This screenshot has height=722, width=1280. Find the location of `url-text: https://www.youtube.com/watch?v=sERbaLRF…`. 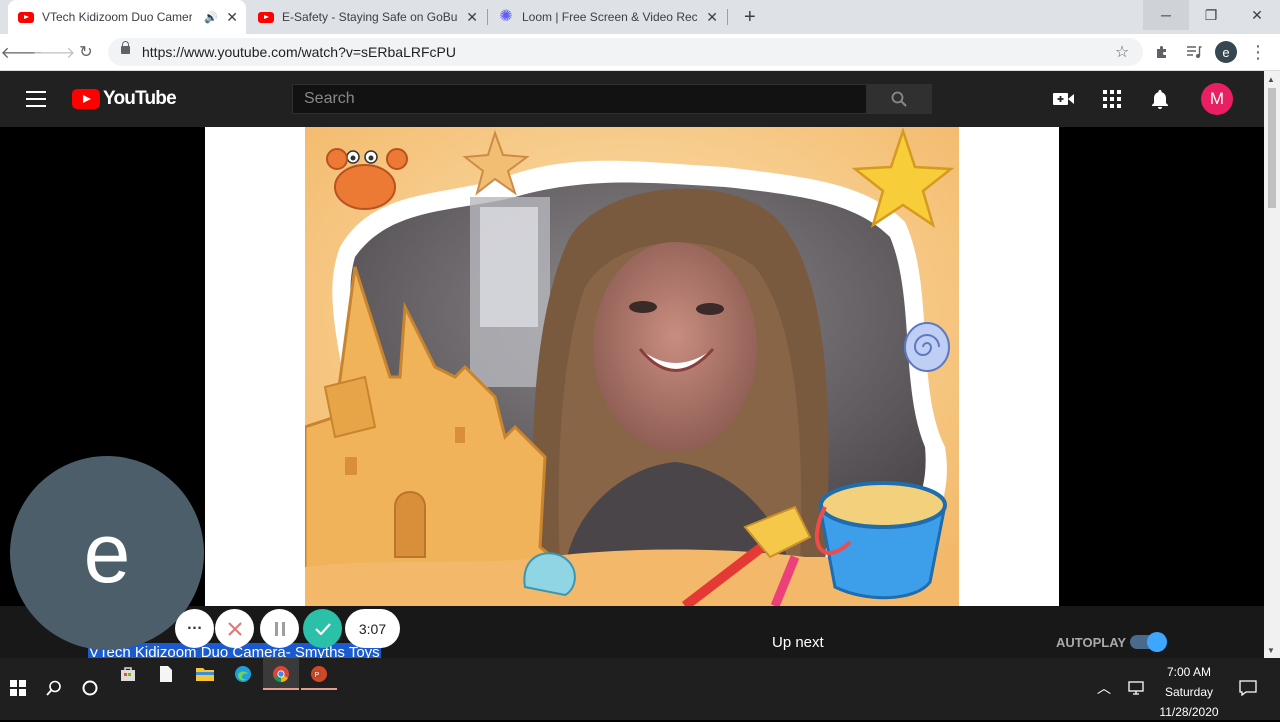

url-text: https://www.youtube.com/watch?v=sERbaLRF… is located at coordinates (299, 52).